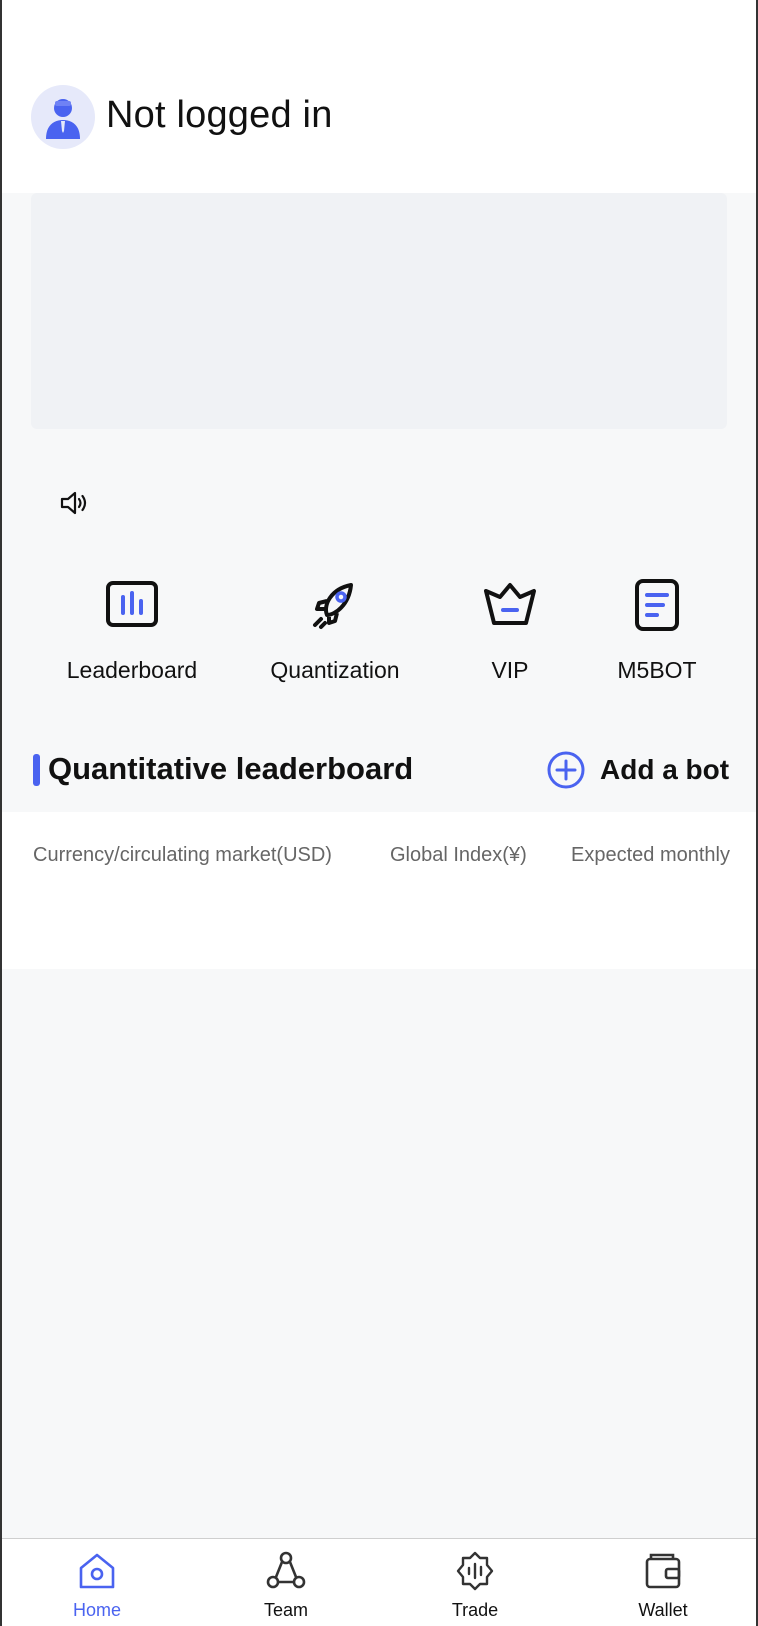 The width and height of the screenshot is (758, 1626). I want to click on shortcut-quantization: Quantization, so click(335, 629).